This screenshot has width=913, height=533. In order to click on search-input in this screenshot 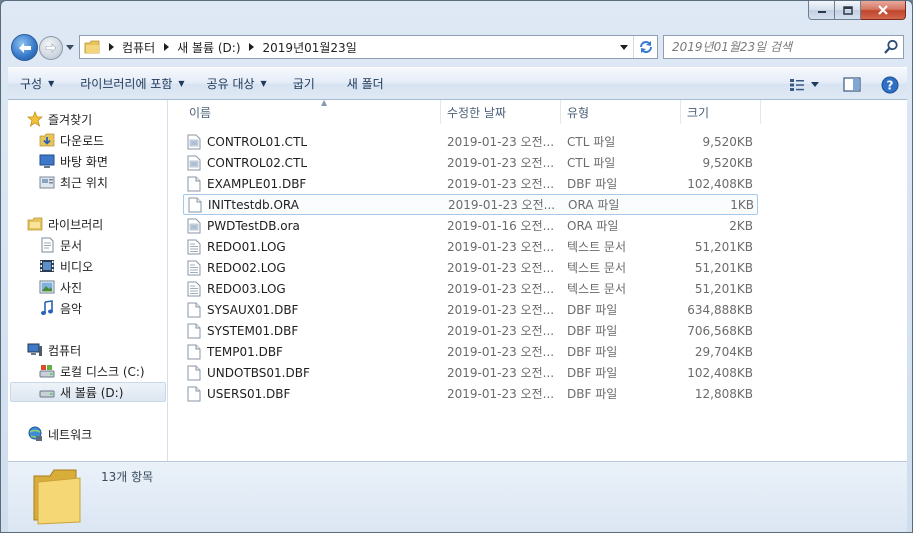, I will do `click(777, 47)`.